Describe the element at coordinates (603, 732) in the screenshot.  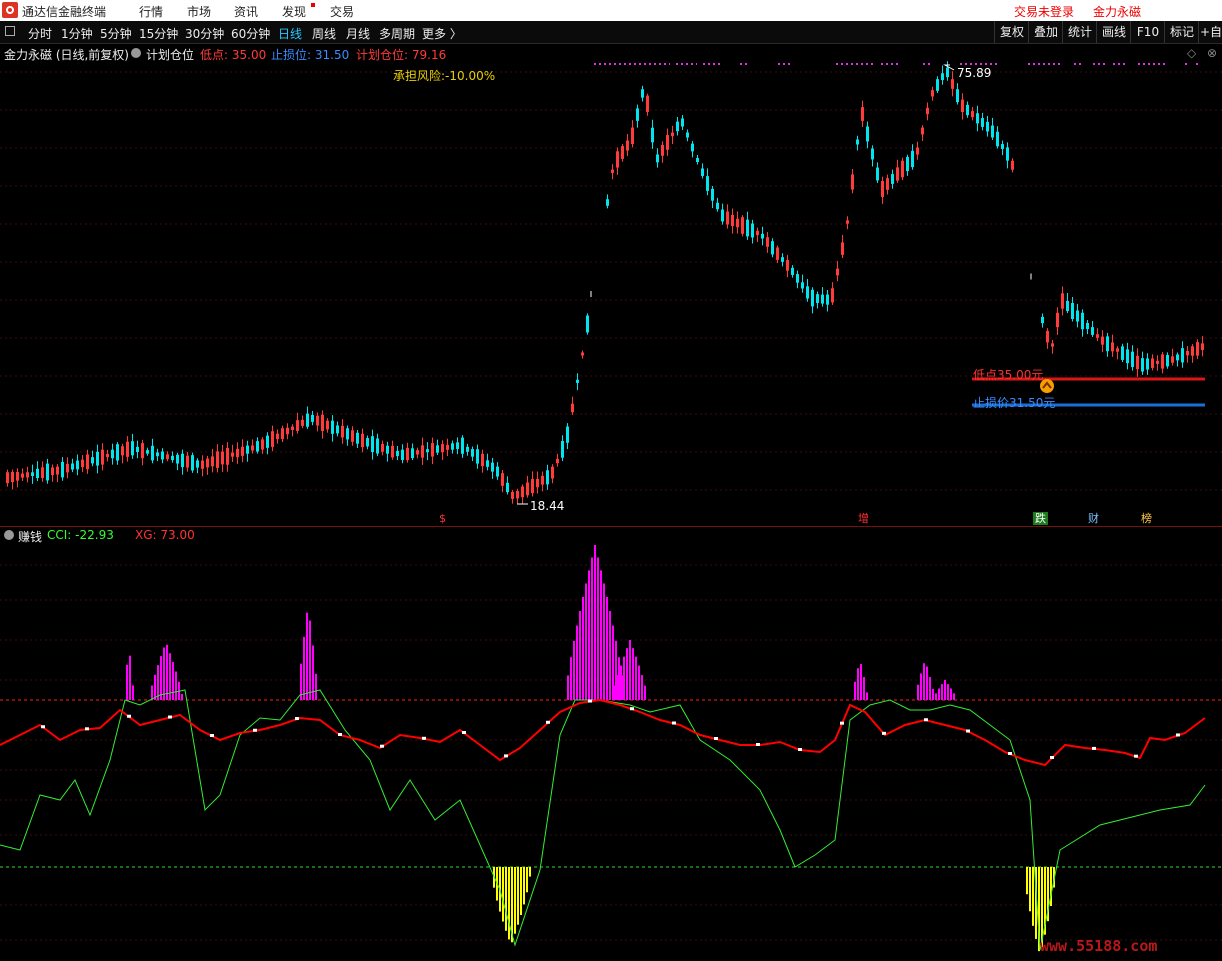
I see `xg-line` at that location.